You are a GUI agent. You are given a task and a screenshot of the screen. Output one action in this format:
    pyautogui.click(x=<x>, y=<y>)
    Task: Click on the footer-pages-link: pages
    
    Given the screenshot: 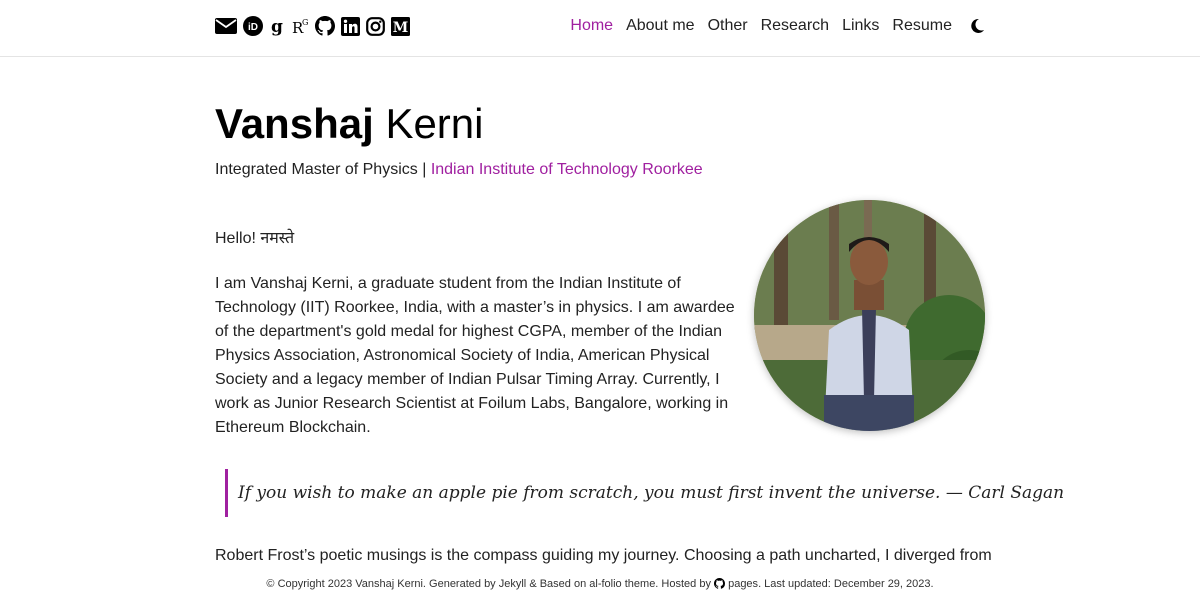 What is the action you would take?
    pyautogui.click(x=743, y=584)
    